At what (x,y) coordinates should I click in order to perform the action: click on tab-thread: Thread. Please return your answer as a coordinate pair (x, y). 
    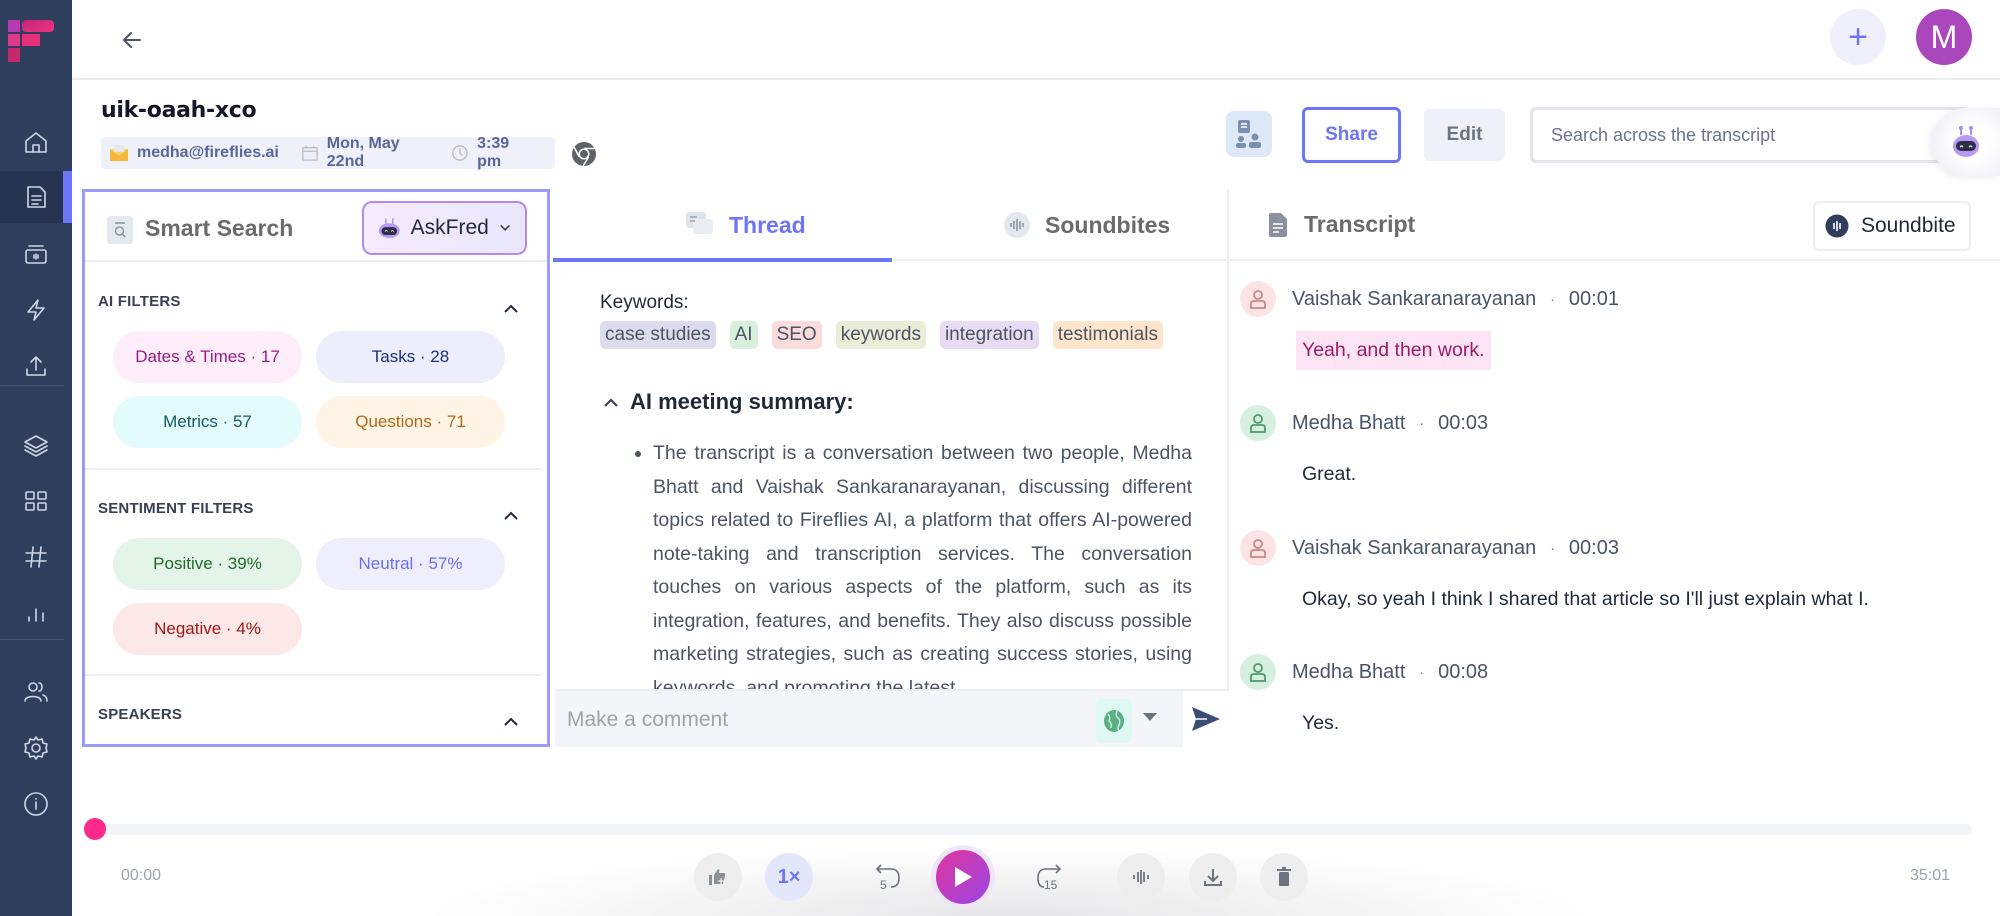
    Looking at the image, I should click on (745, 225).